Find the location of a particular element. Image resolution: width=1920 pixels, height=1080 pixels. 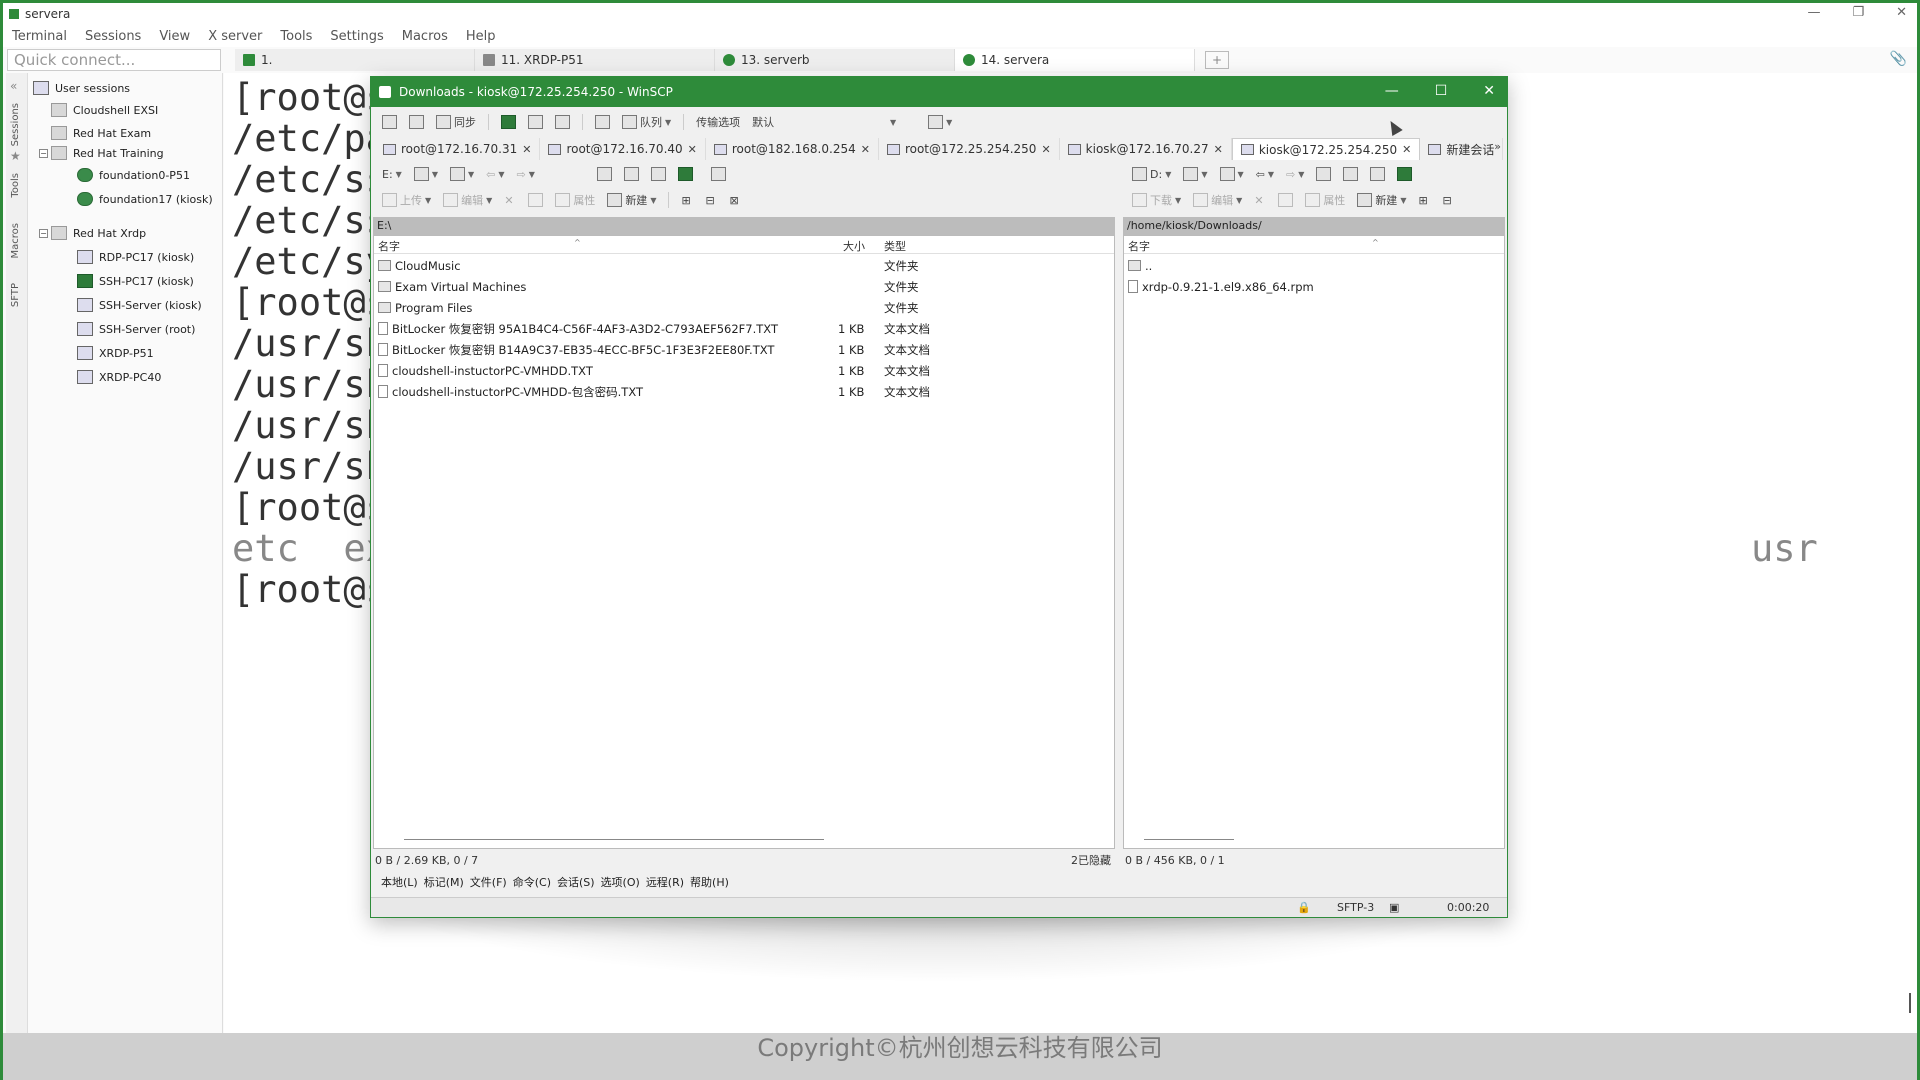

right-drive-select: D: ▼ is located at coordinates (1151, 174).